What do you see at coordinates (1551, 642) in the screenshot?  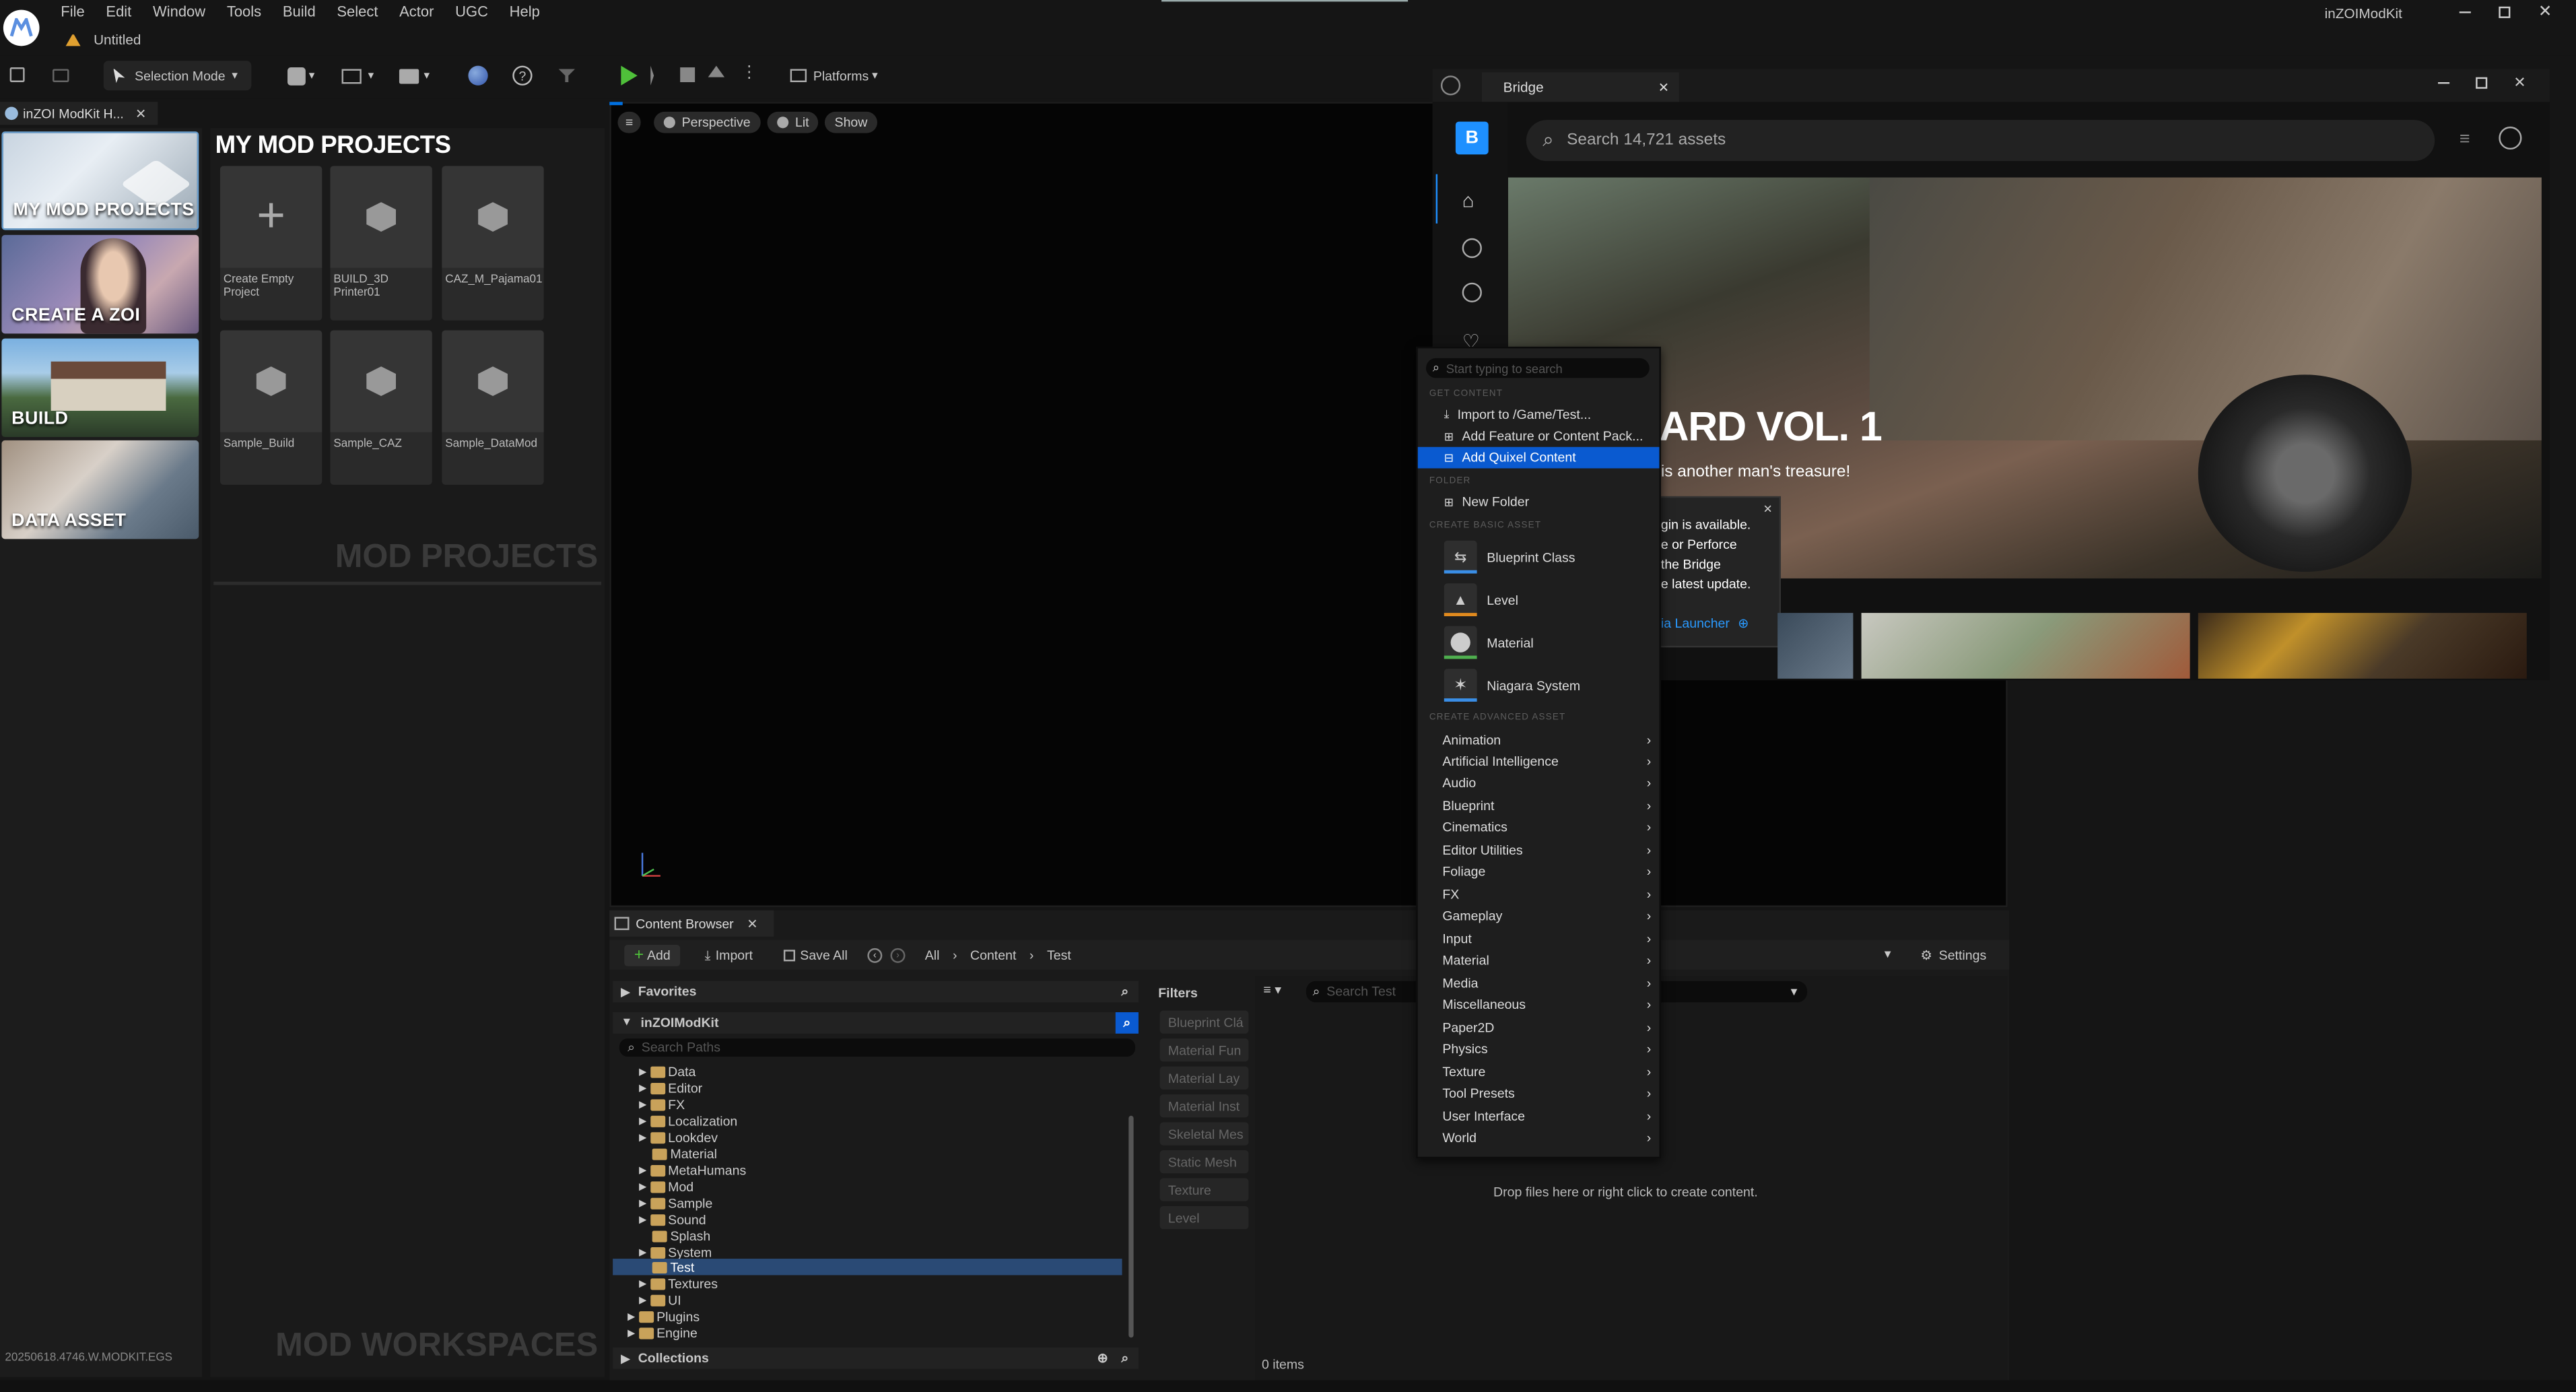 I see `material-item: Material` at bounding box center [1551, 642].